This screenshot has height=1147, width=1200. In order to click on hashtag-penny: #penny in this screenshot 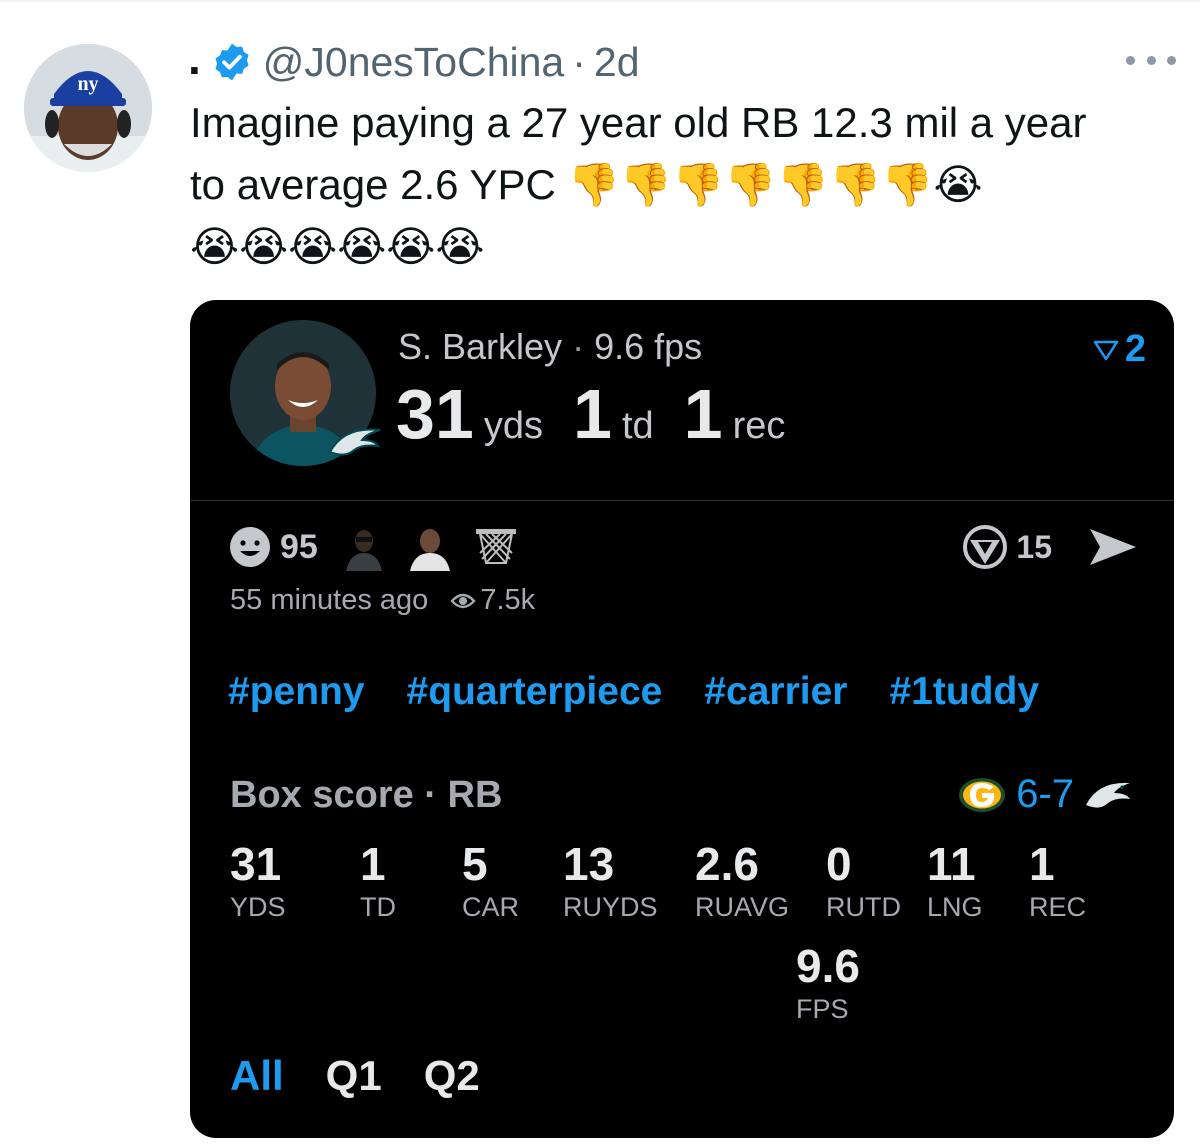, I will do `click(296, 692)`.